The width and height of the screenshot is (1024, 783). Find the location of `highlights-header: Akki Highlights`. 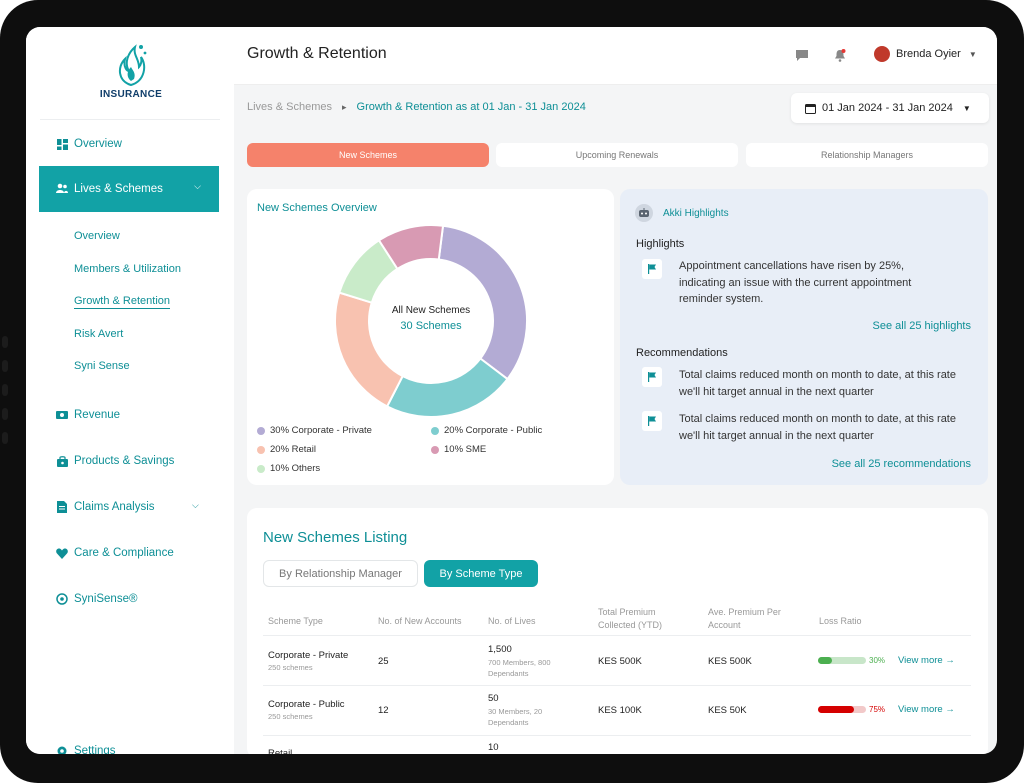

highlights-header: Akki Highlights is located at coordinates (696, 213).